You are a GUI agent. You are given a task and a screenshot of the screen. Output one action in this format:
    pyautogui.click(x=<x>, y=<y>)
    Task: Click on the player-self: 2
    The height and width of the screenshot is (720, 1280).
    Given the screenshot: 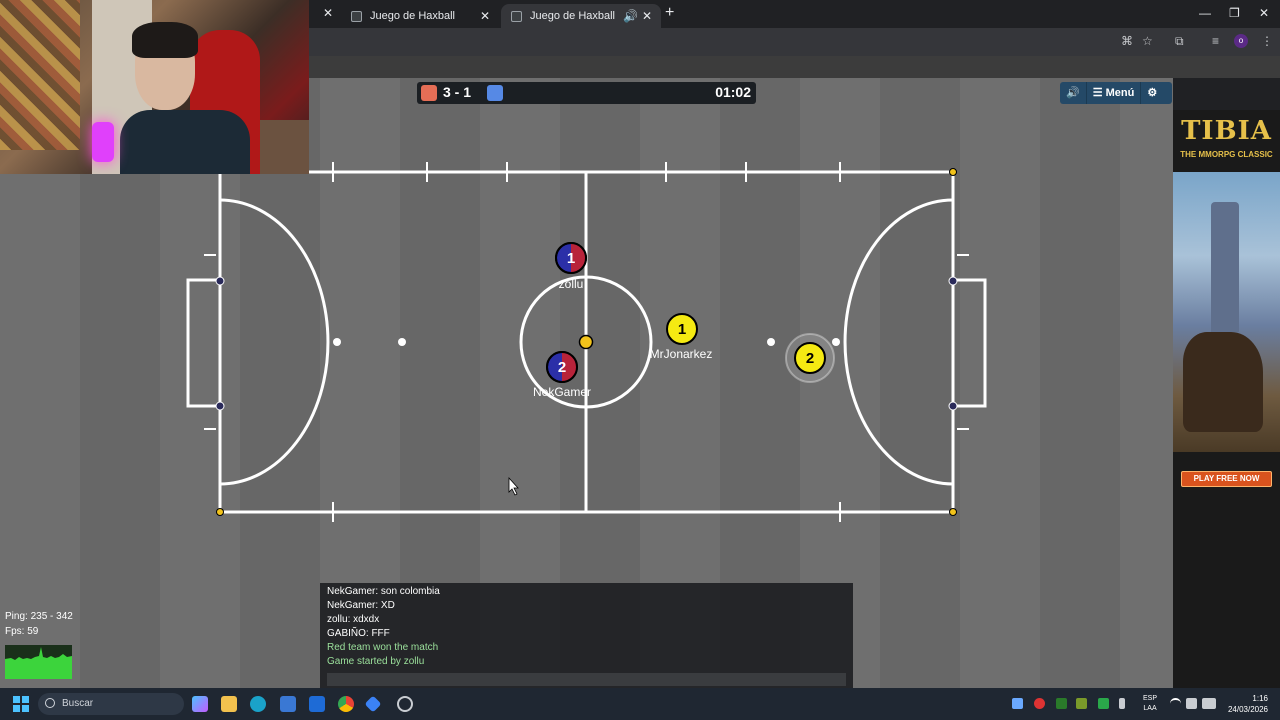 What is the action you would take?
    pyautogui.click(x=810, y=358)
    